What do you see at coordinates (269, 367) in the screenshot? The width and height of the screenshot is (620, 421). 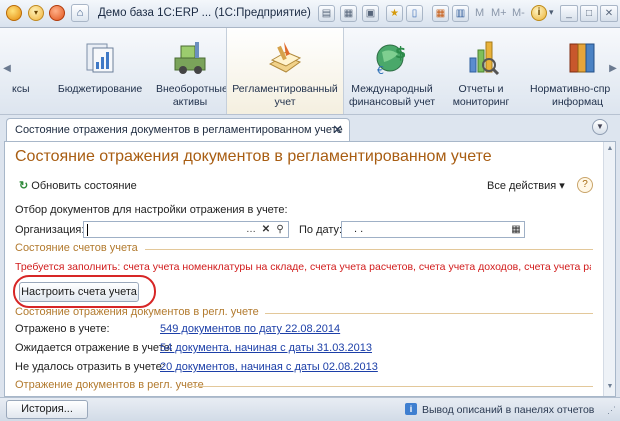 I see `failed-link: 20 документов, начиная с даты 02.08.2013` at bounding box center [269, 367].